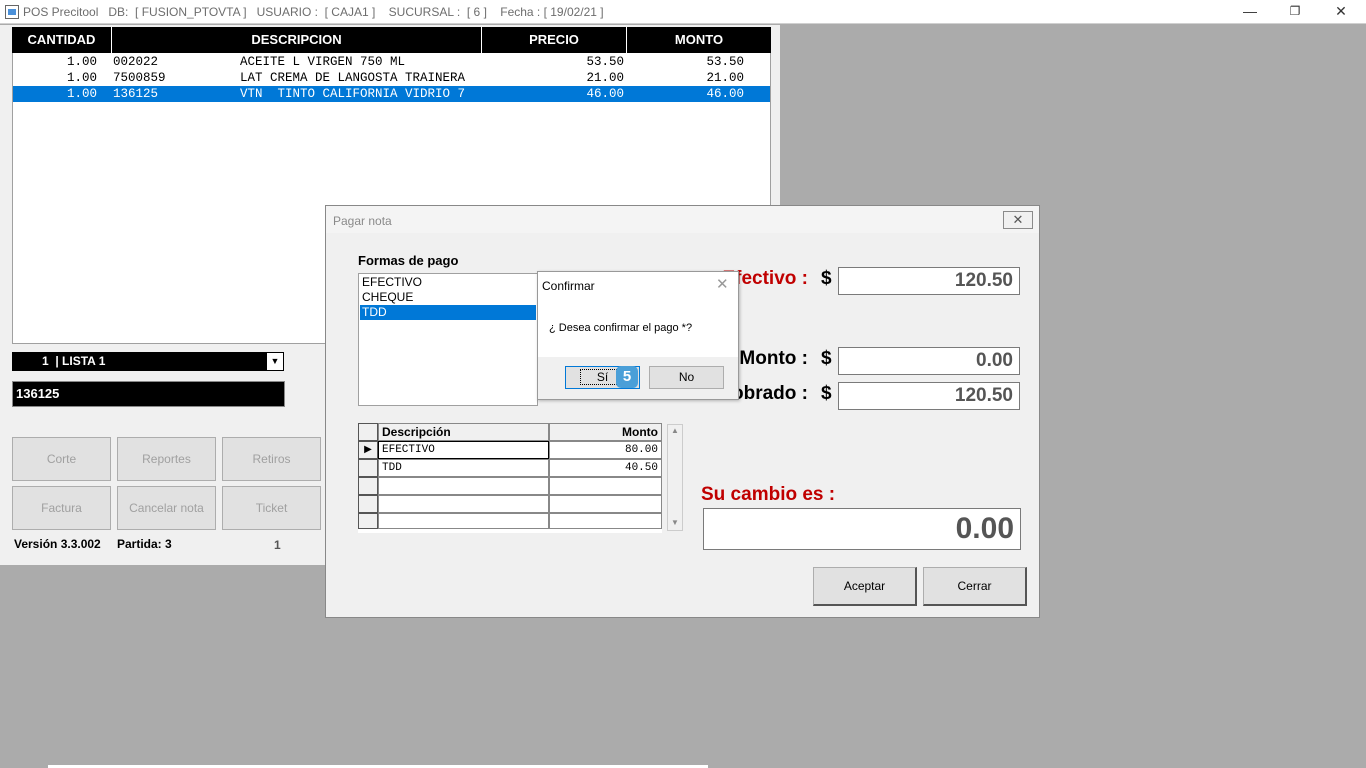 The width and height of the screenshot is (1366, 768). What do you see at coordinates (353, 94) in the screenshot?
I see `cell-descripcion: VTN TINTO CALIFORNIA VIDRIO 7` at bounding box center [353, 94].